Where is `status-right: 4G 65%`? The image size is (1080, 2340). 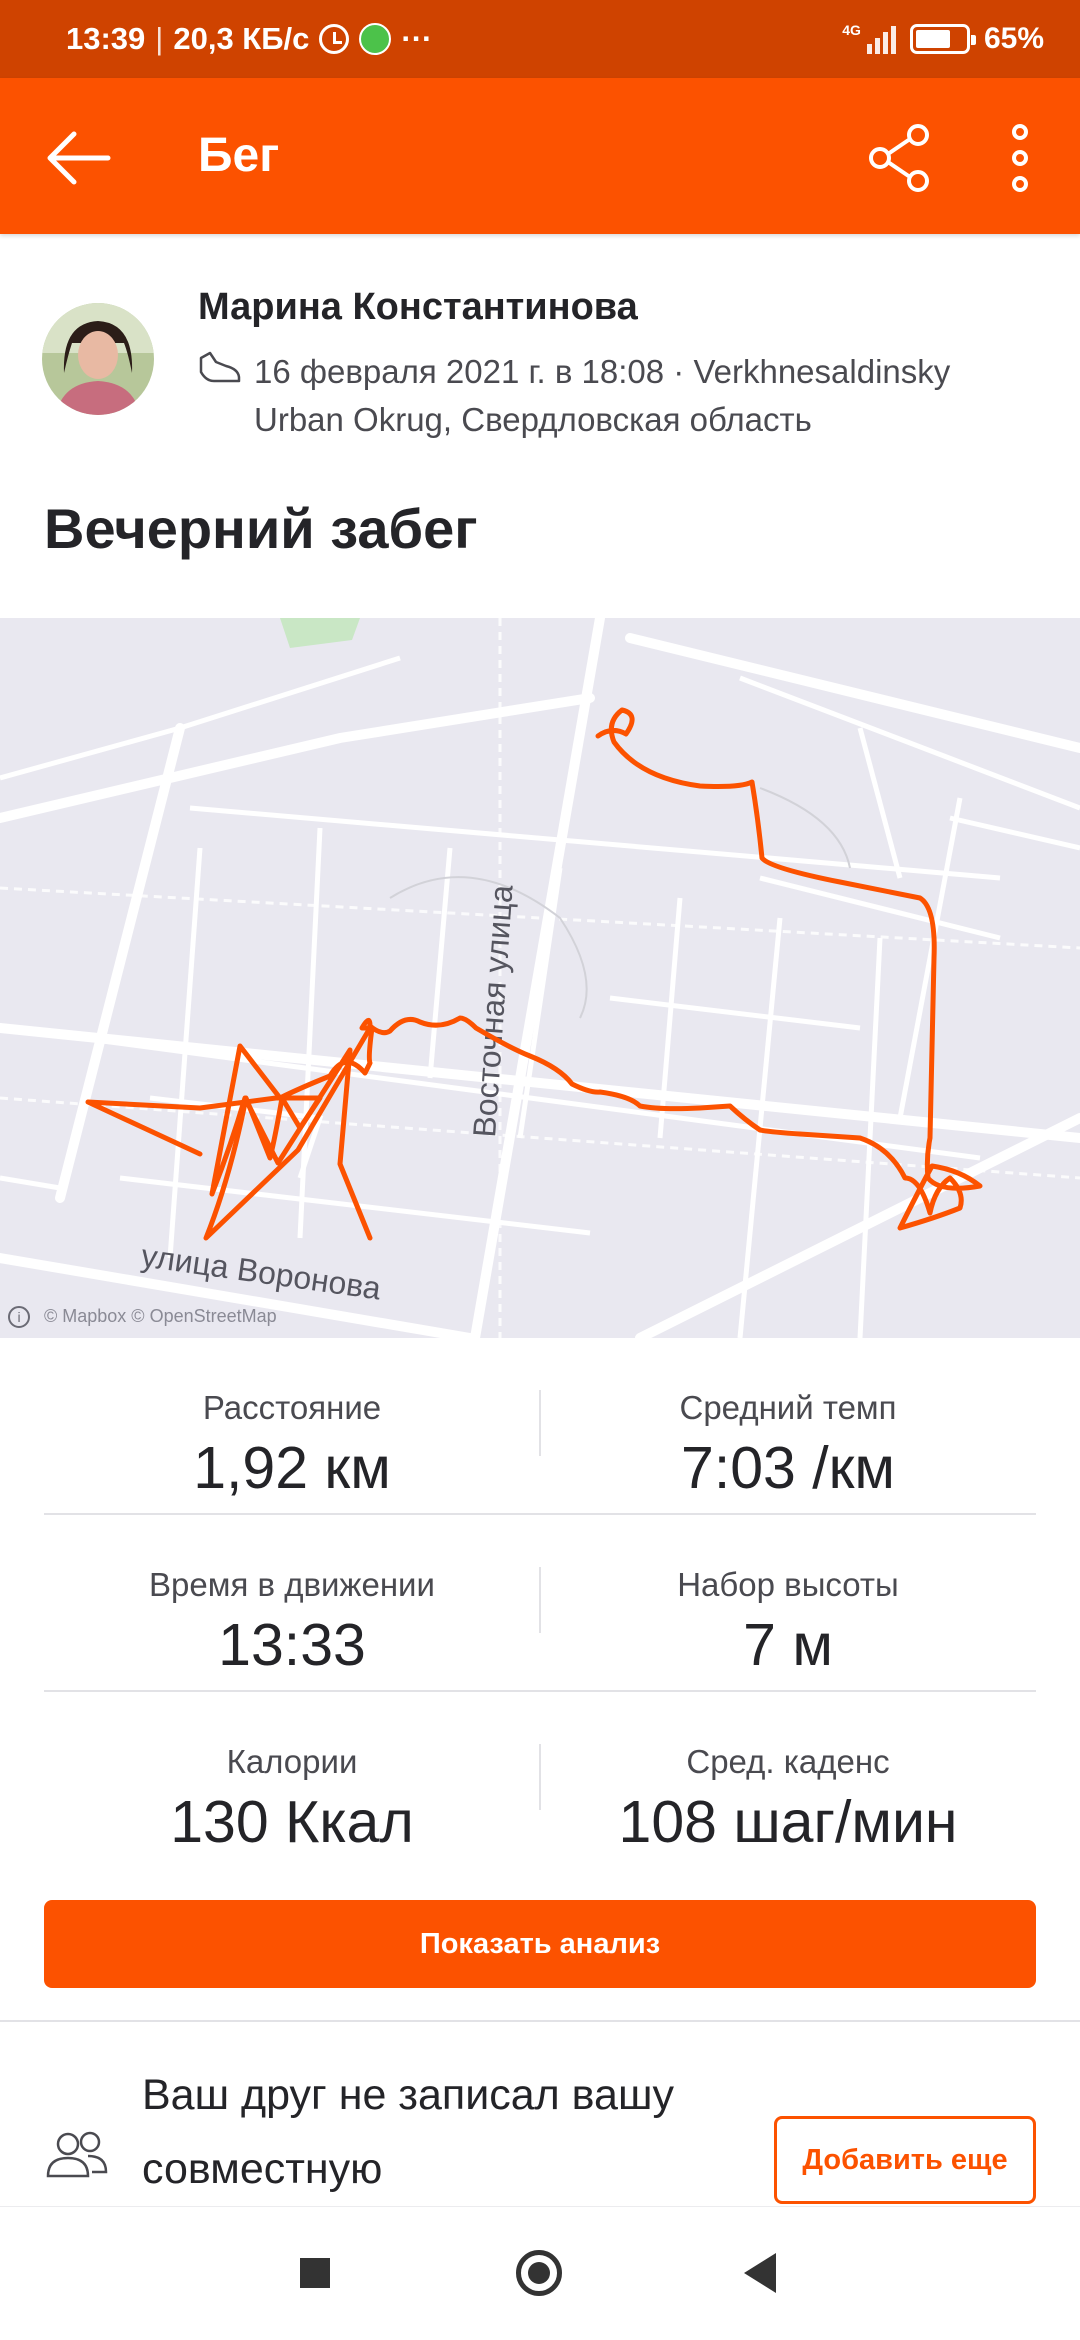
status-right: 4G 65% is located at coordinates (943, 39).